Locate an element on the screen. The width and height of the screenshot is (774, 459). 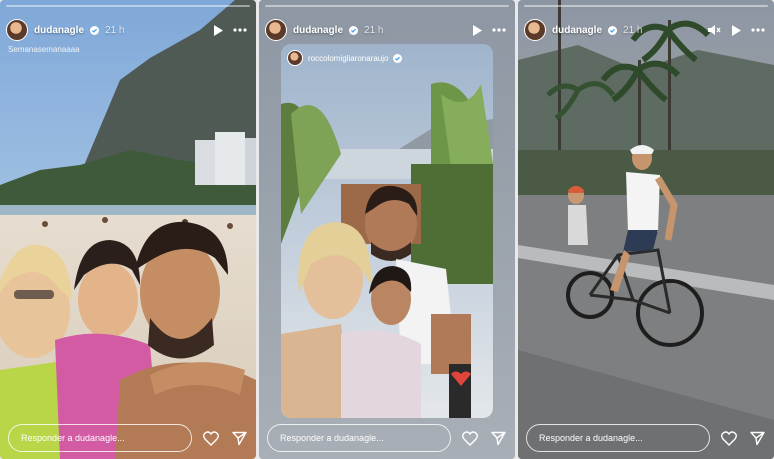
shared-username: roccolomigliaronaraujo is located at coordinates (348, 58).